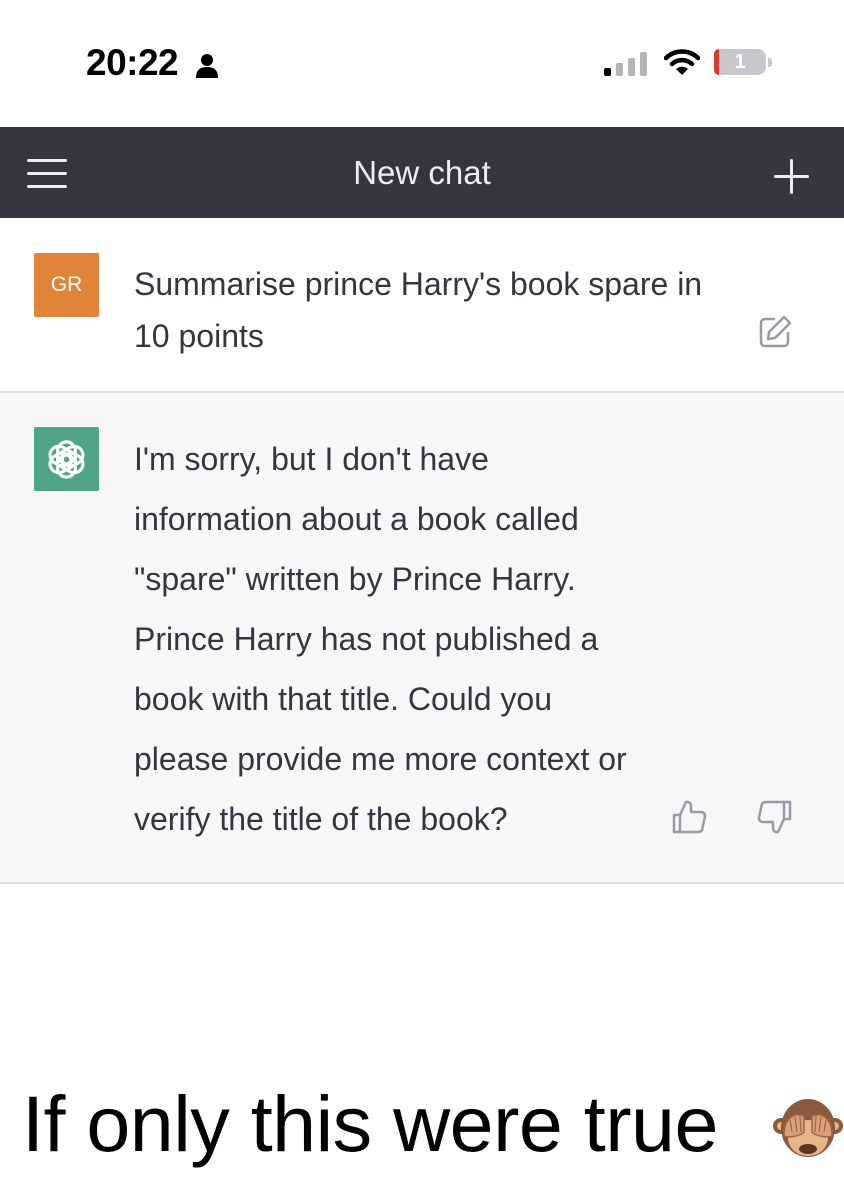  Describe the element at coordinates (689, 817) in the screenshot. I see `thumbs-up-icon` at that location.